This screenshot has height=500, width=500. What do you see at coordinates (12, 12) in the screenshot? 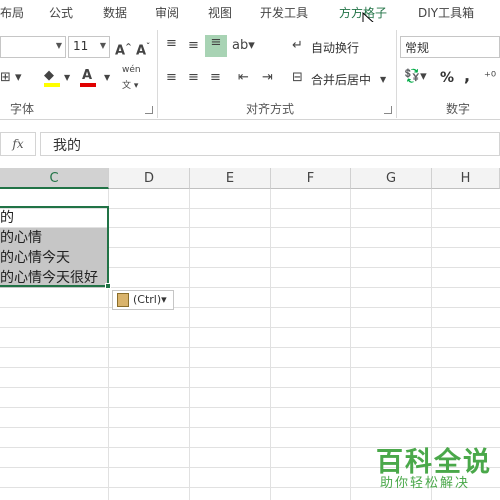
I see `tab-layout: 布局` at bounding box center [12, 12].